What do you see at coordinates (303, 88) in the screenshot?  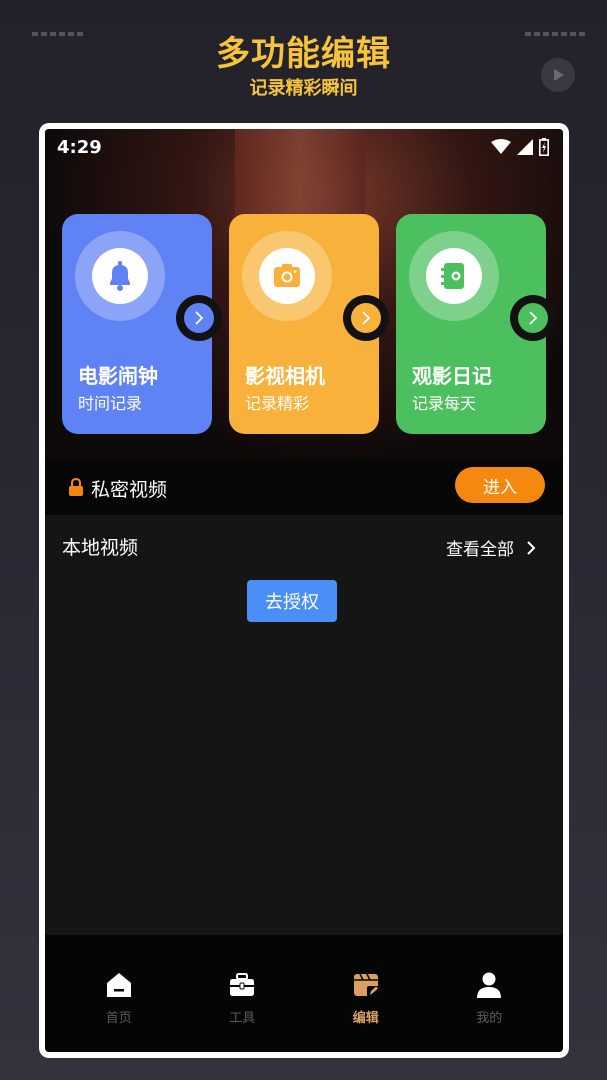 I see `promo-subtitle: 记录精彩瞬间` at bounding box center [303, 88].